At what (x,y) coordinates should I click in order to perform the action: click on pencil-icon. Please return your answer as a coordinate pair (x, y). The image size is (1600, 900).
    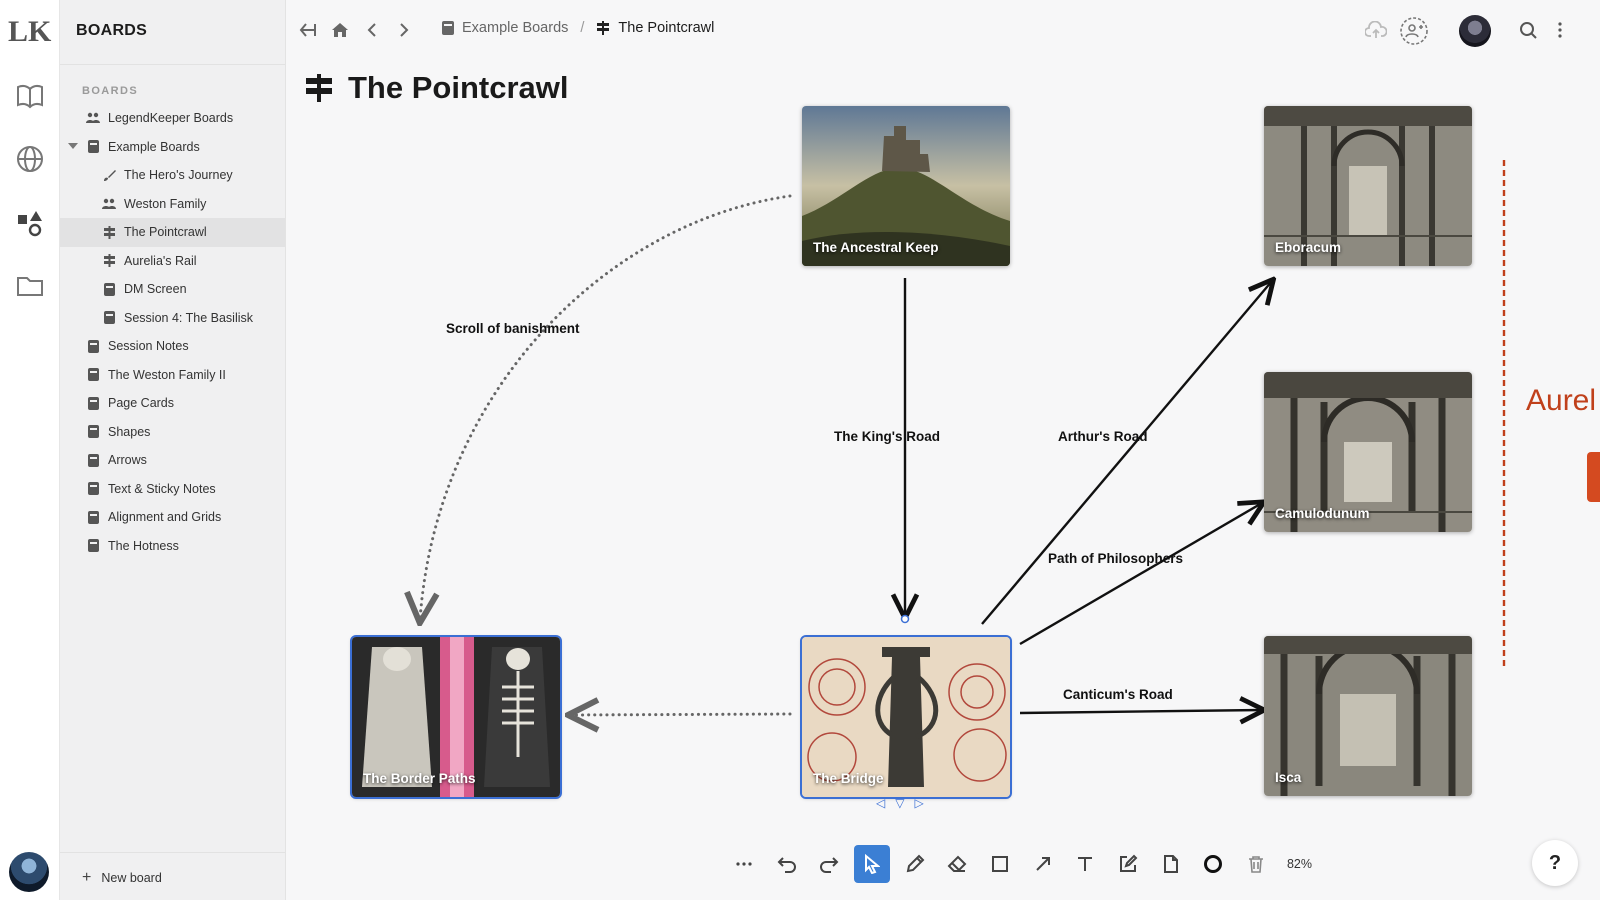
    Looking at the image, I should click on (915, 864).